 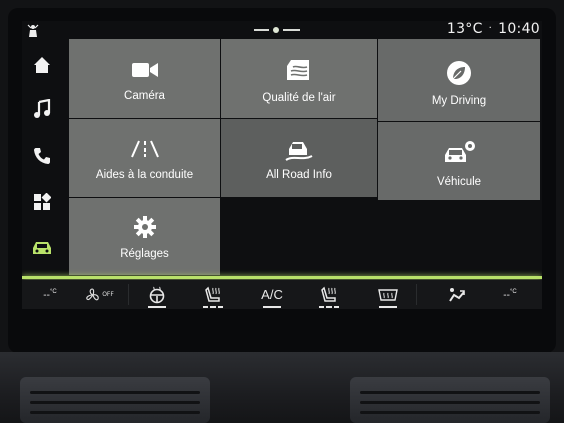 I want to click on tile-label: My Driving, so click(x=459, y=101).